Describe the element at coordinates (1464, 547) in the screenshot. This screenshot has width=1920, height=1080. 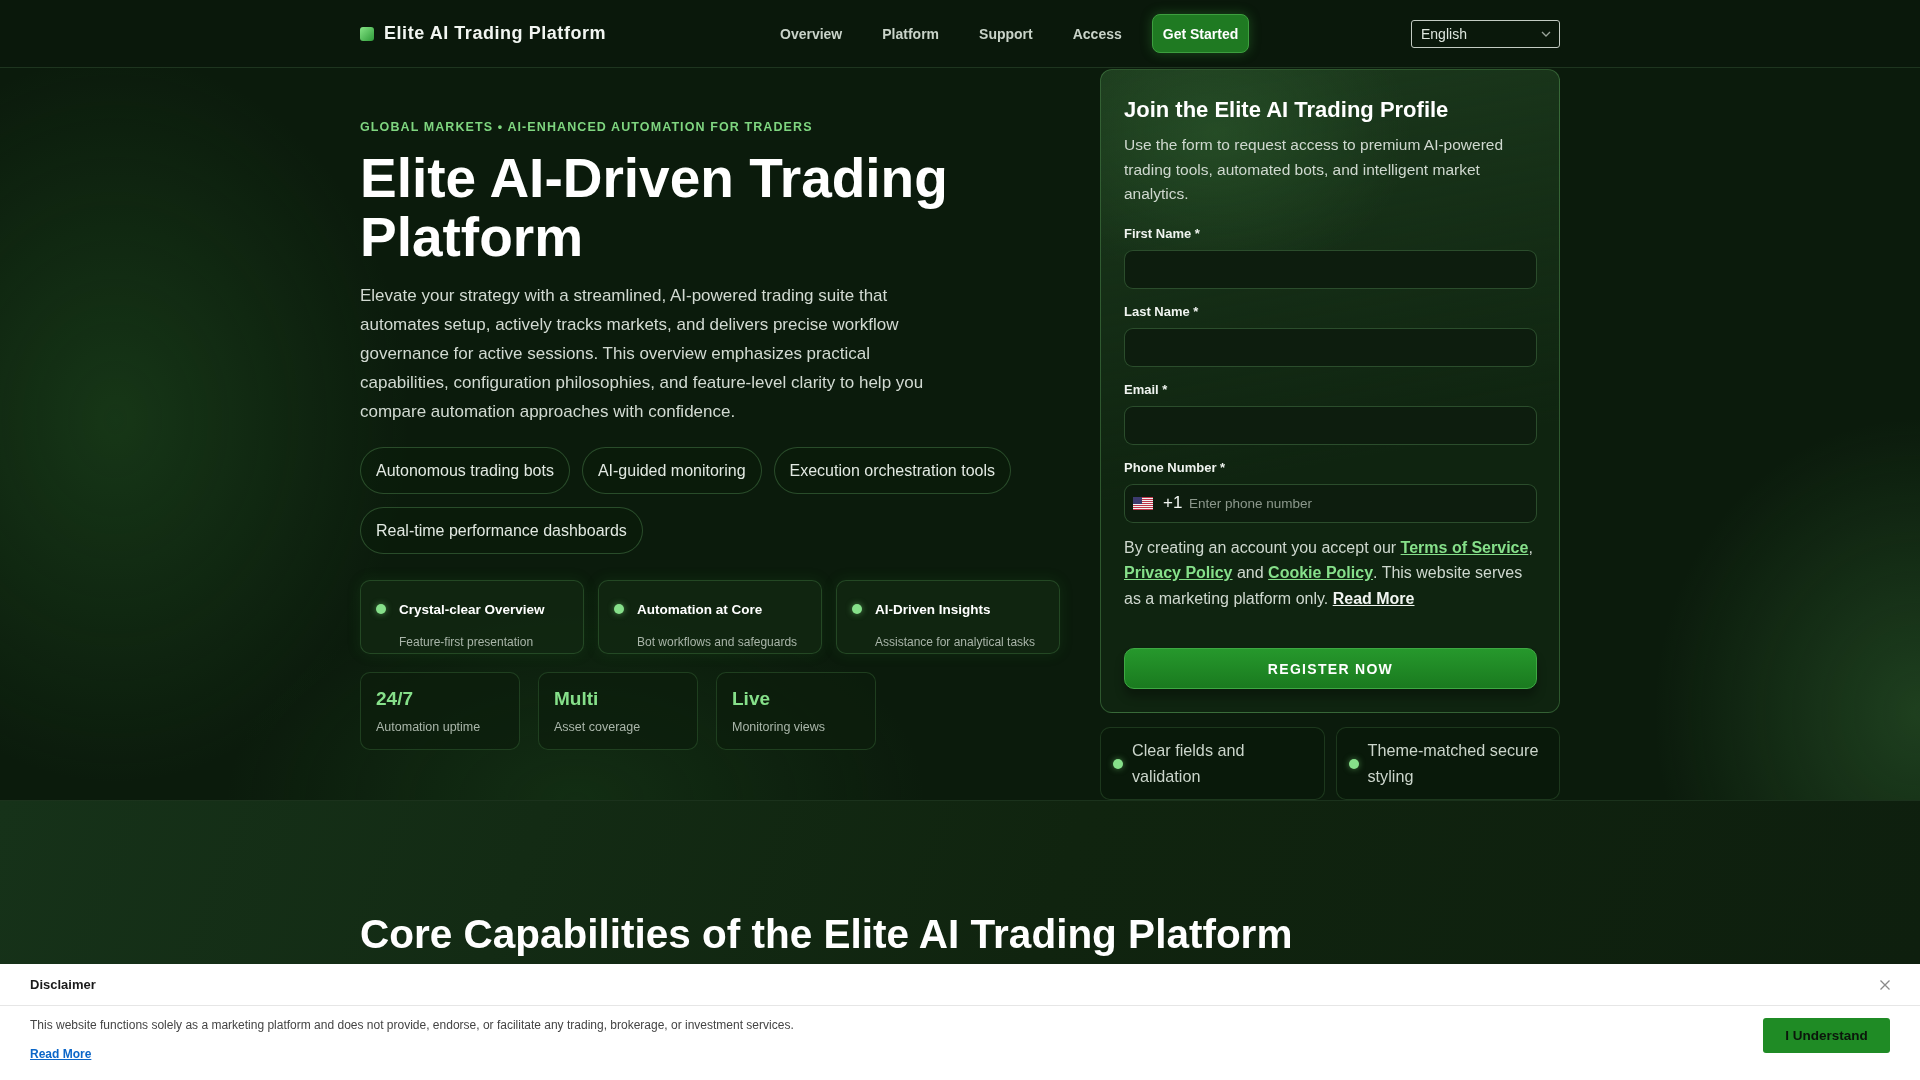
I see `policy-link: Terms of Service` at that location.